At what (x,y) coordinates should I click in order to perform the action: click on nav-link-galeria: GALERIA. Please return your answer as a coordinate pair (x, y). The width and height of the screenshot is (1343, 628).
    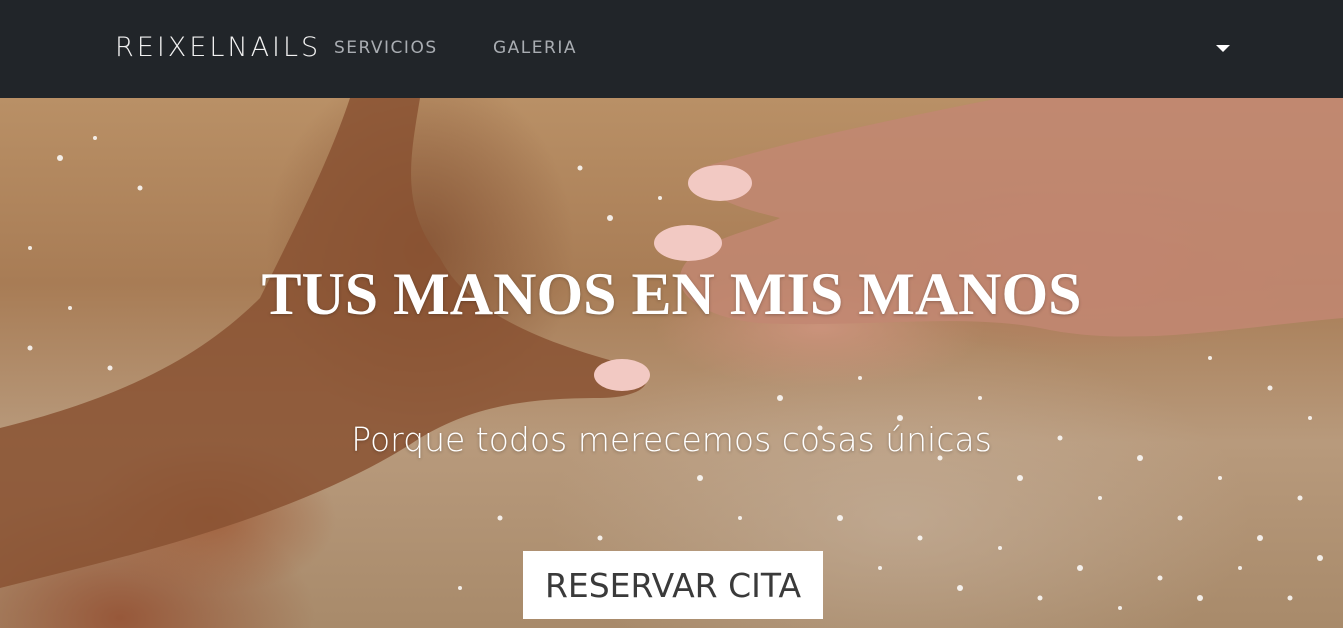
    Looking at the image, I should click on (535, 48).